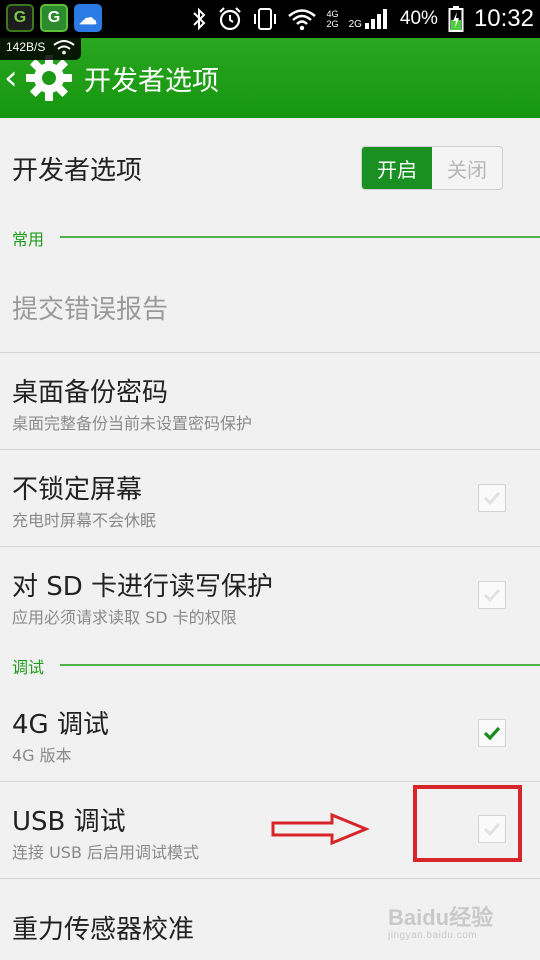  I want to click on wifi-icon, so click(301, 20).